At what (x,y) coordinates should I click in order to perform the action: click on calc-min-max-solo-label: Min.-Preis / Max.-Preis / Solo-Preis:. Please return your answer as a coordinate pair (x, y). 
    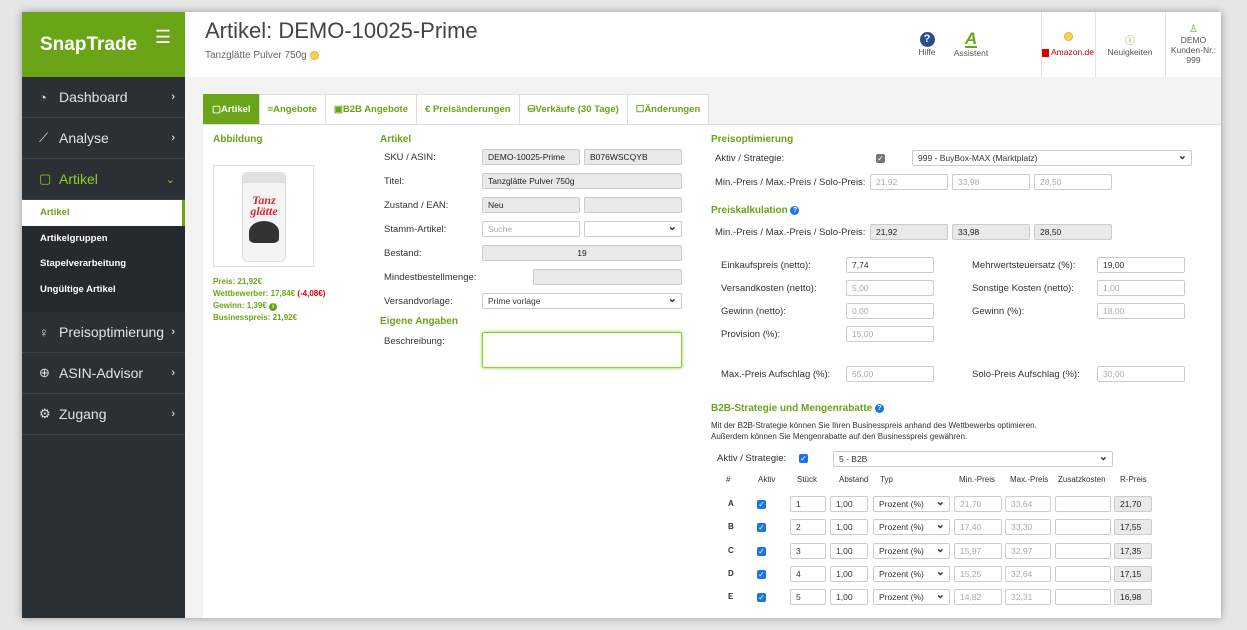
    Looking at the image, I should click on (790, 232).